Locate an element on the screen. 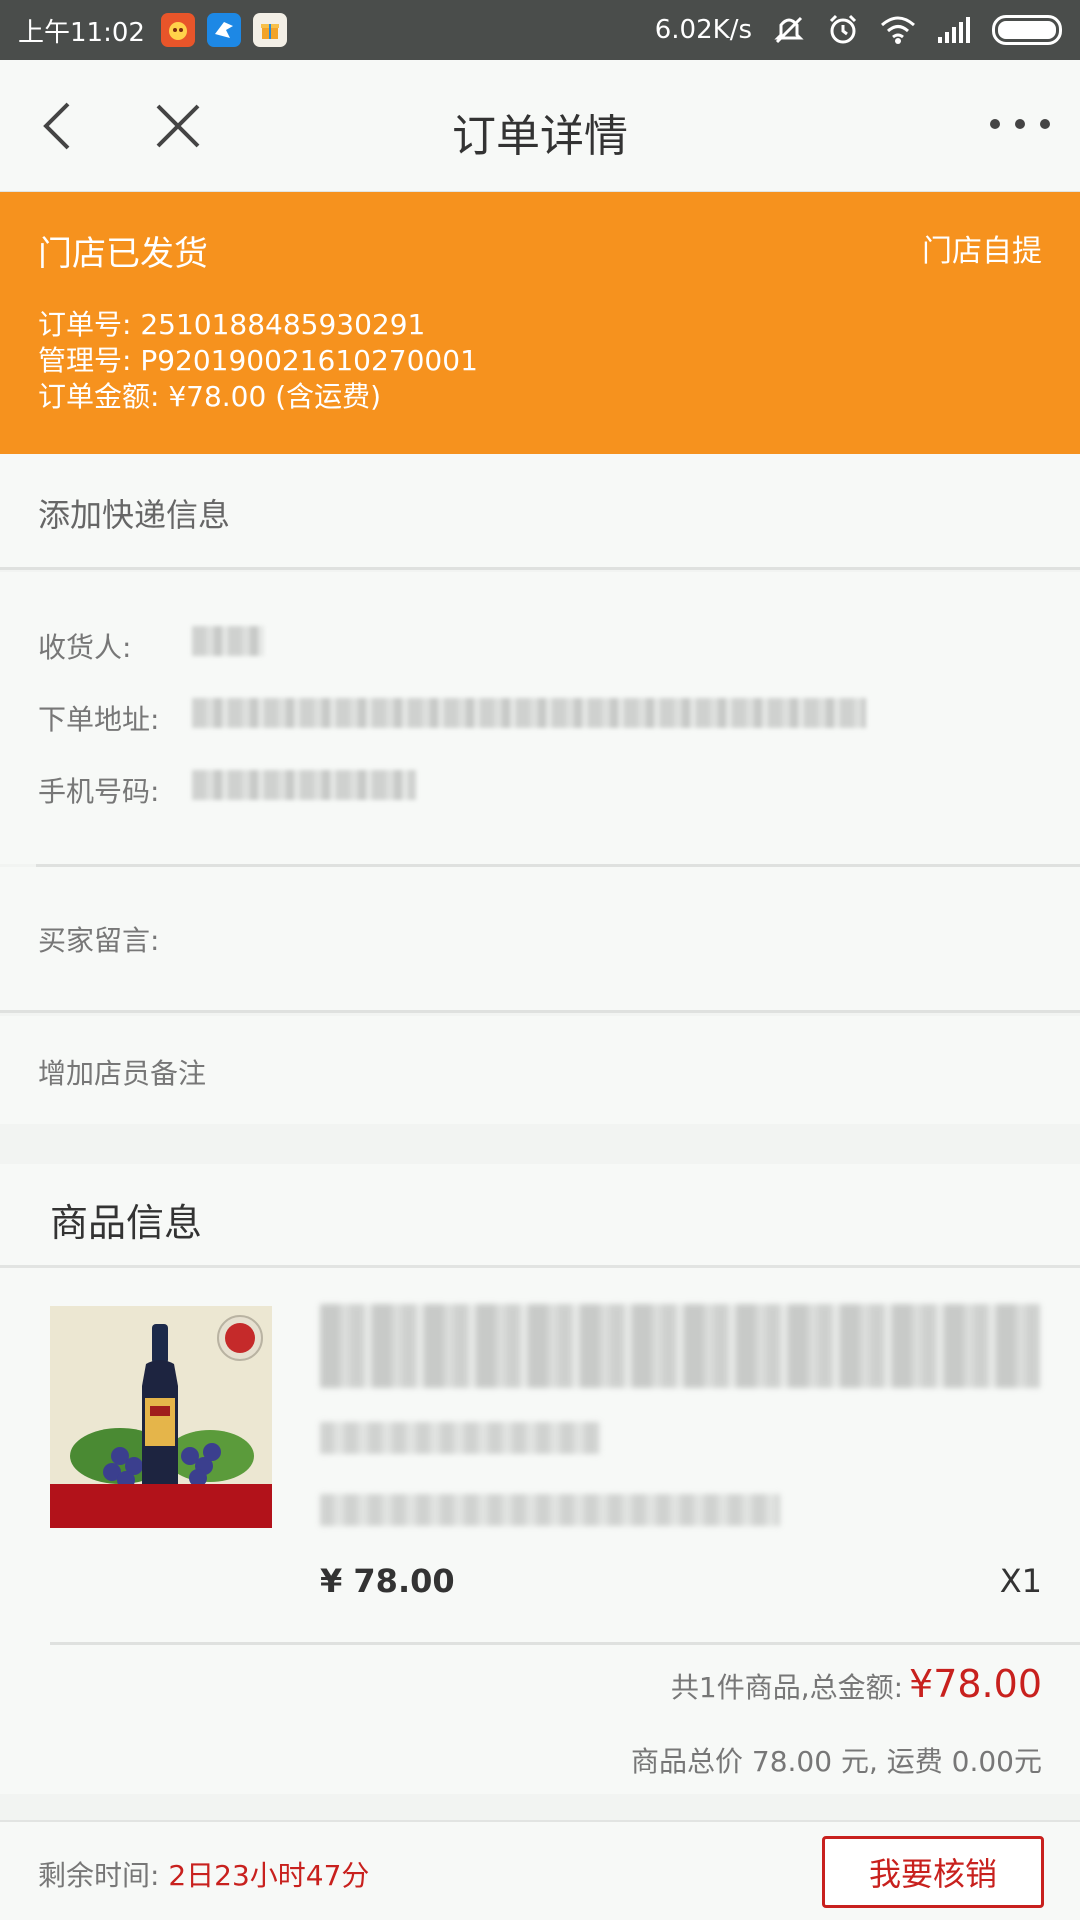 This screenshot has height=1920, width=1080. title-bar: 订单详情 is located at coordinates (540, 126).